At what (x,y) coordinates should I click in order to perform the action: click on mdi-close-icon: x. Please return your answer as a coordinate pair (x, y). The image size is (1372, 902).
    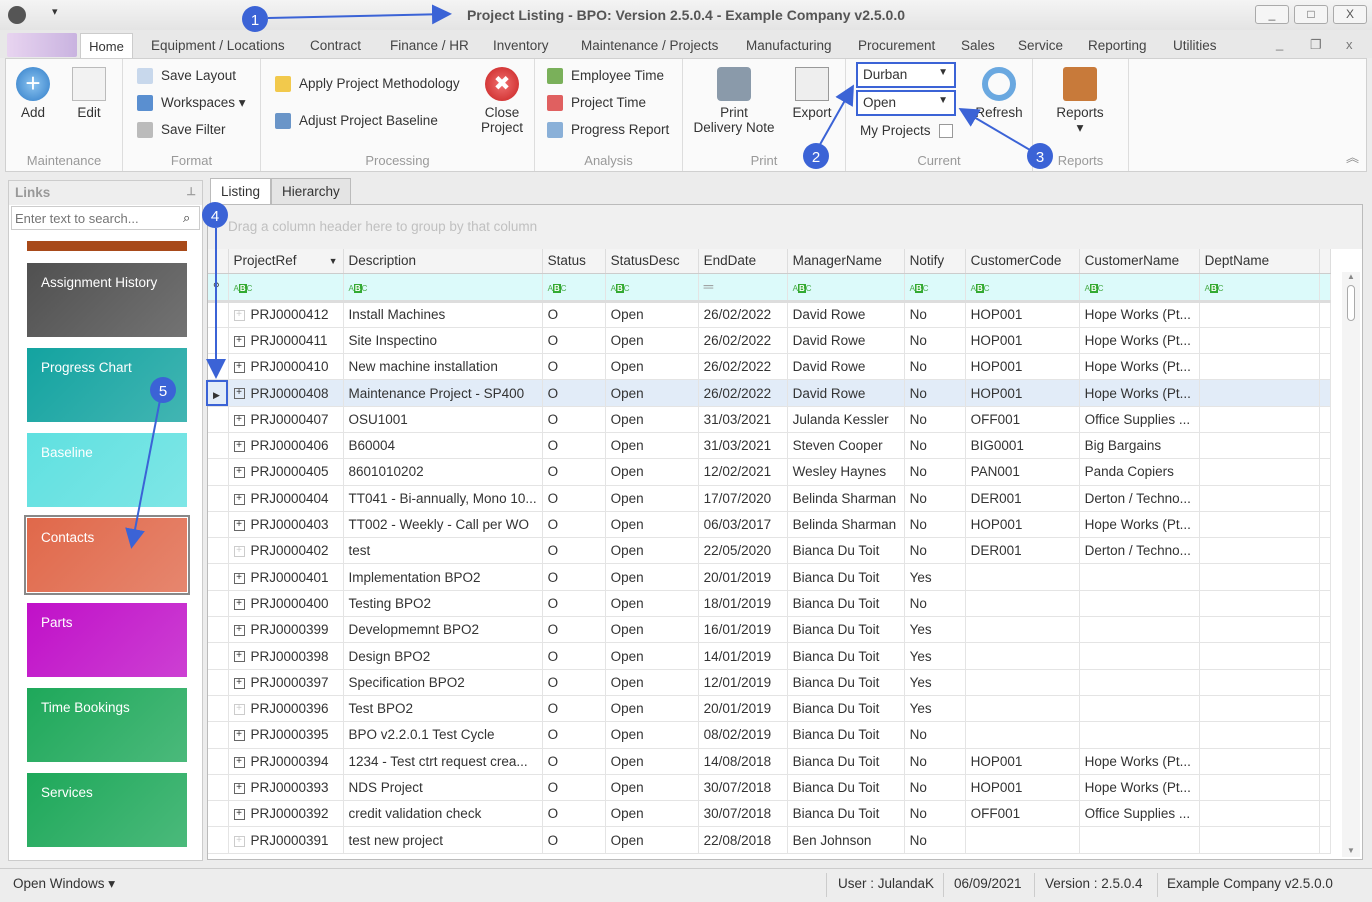
    Looking at the image, I should click on (1349, 44).